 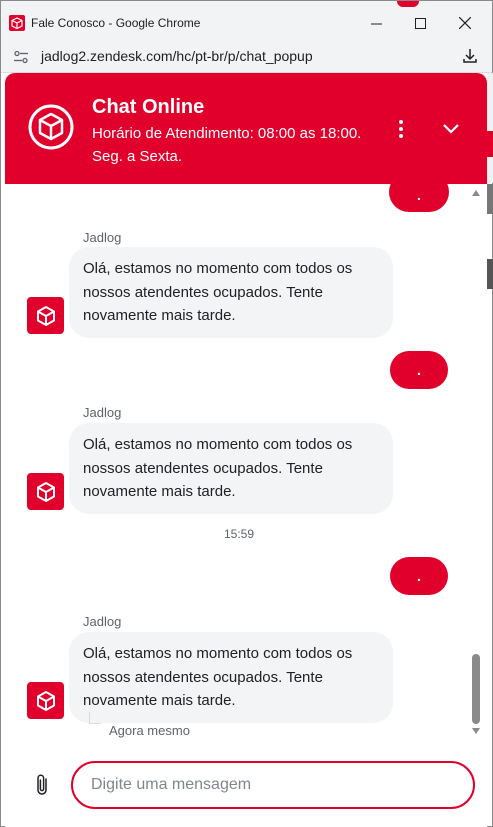 I want to click on maximize-icon, so click(x=420, y=23).